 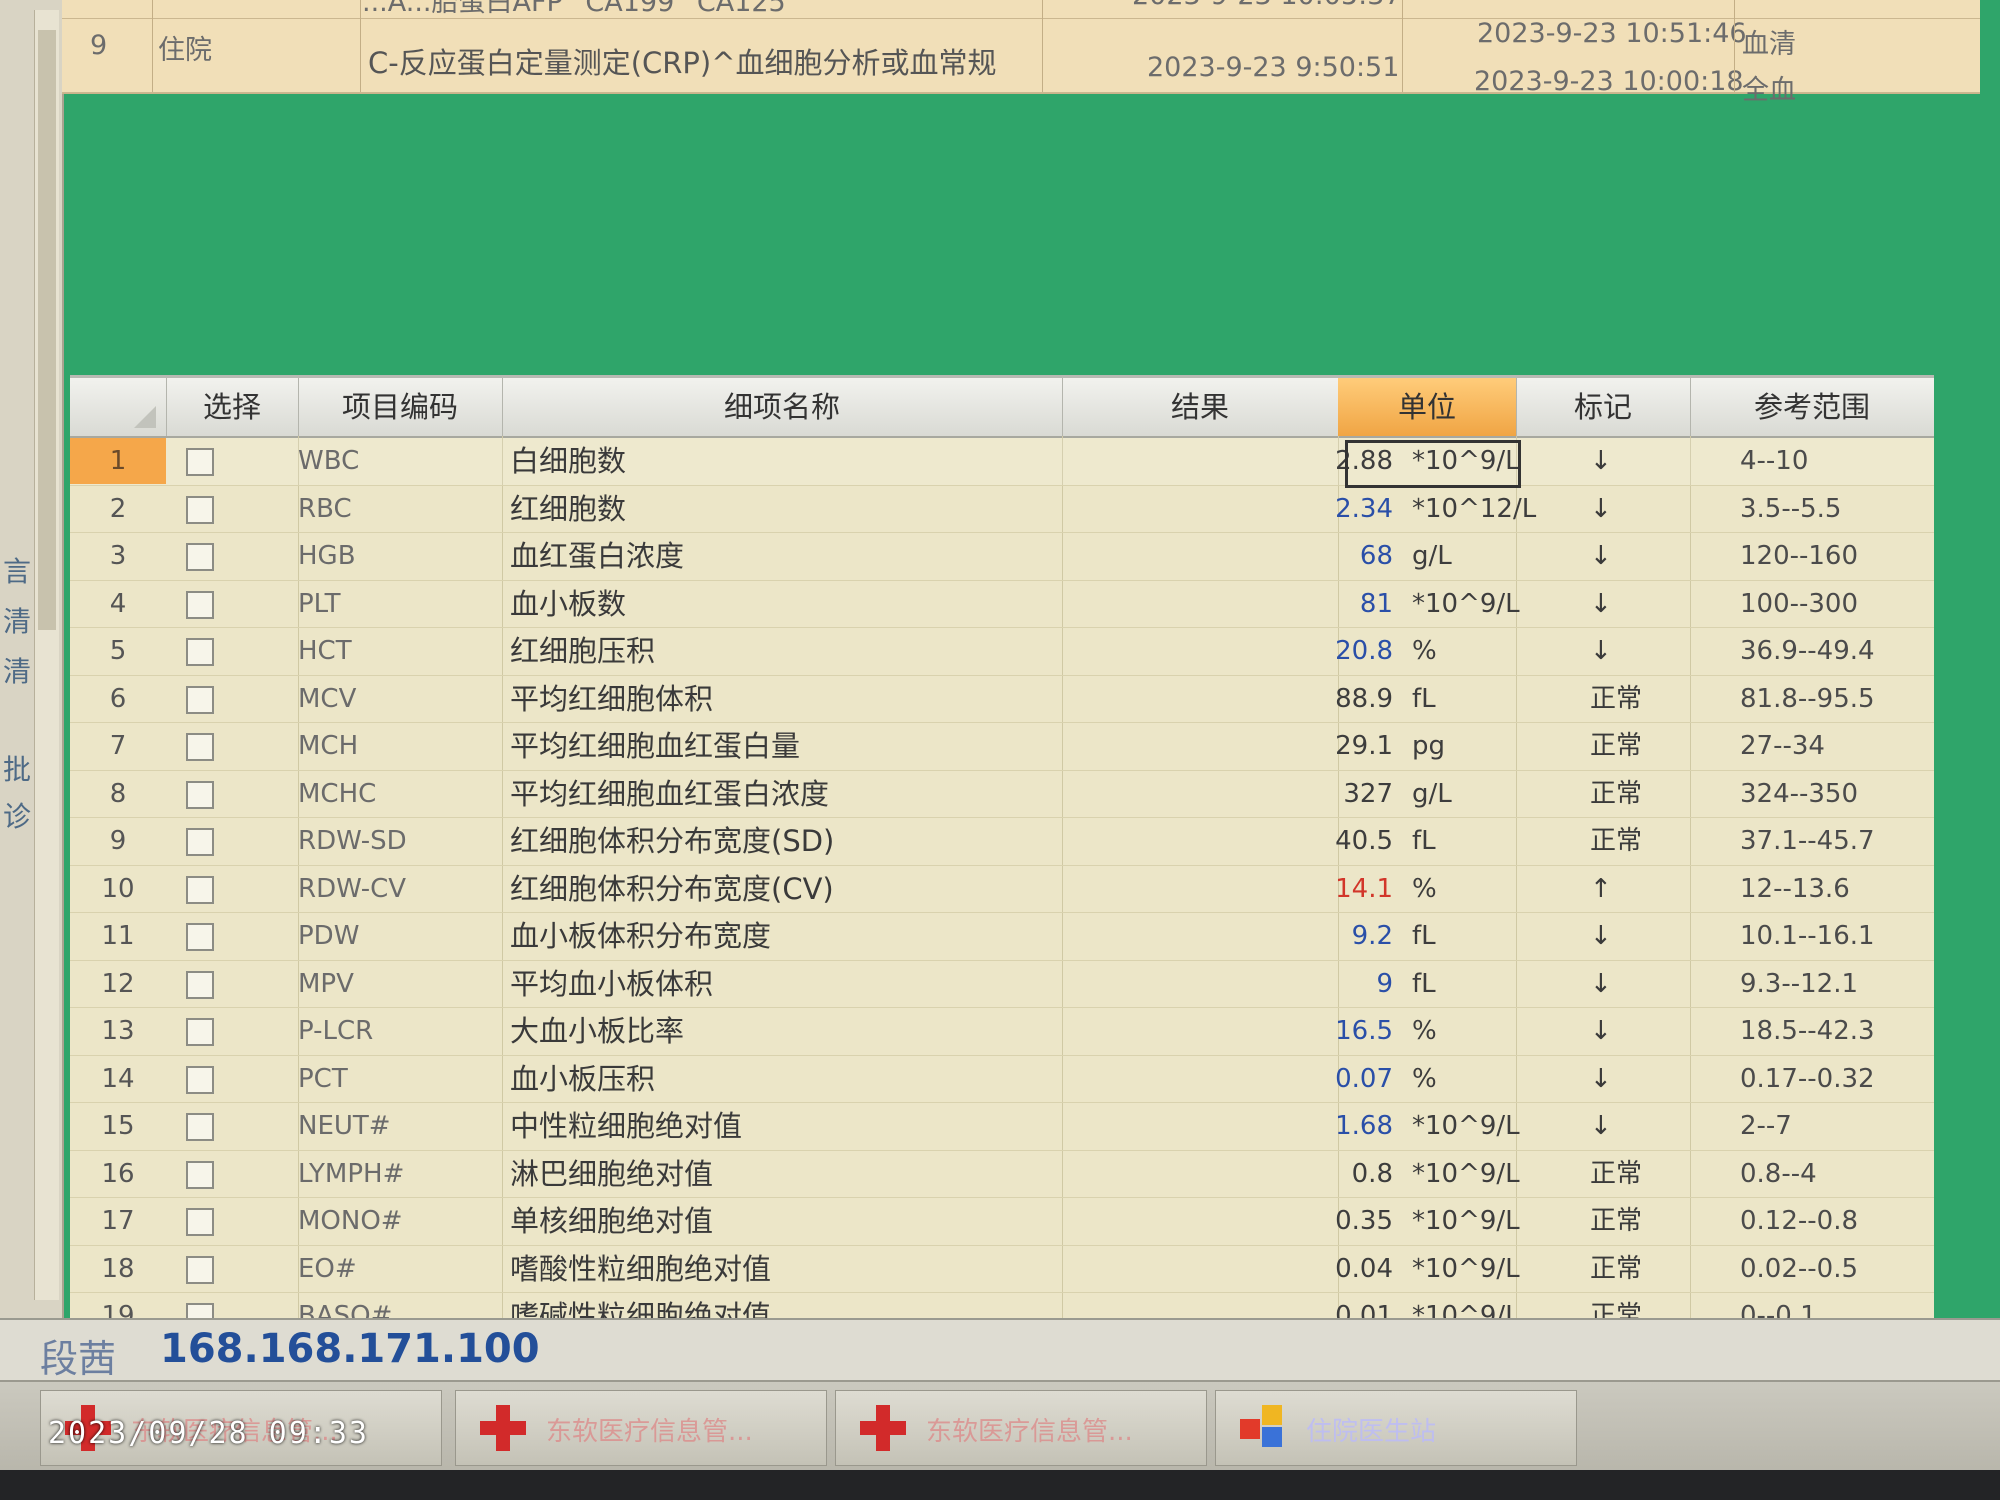 What do you see at coordinates (1601, 888) in the screenshot?
I see `flag-value: ↑` at bounding box center [1601, 888].